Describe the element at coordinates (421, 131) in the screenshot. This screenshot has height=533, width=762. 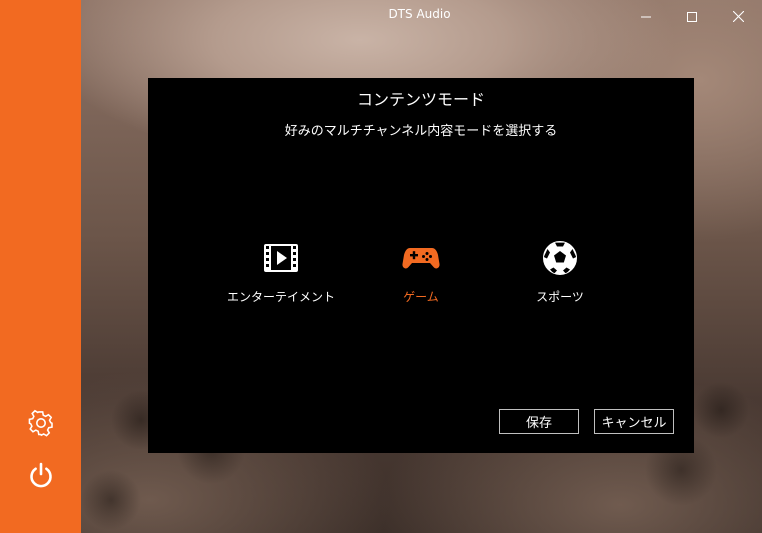
I see `dialog-subtitle: 好みのマルチチャンネル内容モードを選択する` at that location.